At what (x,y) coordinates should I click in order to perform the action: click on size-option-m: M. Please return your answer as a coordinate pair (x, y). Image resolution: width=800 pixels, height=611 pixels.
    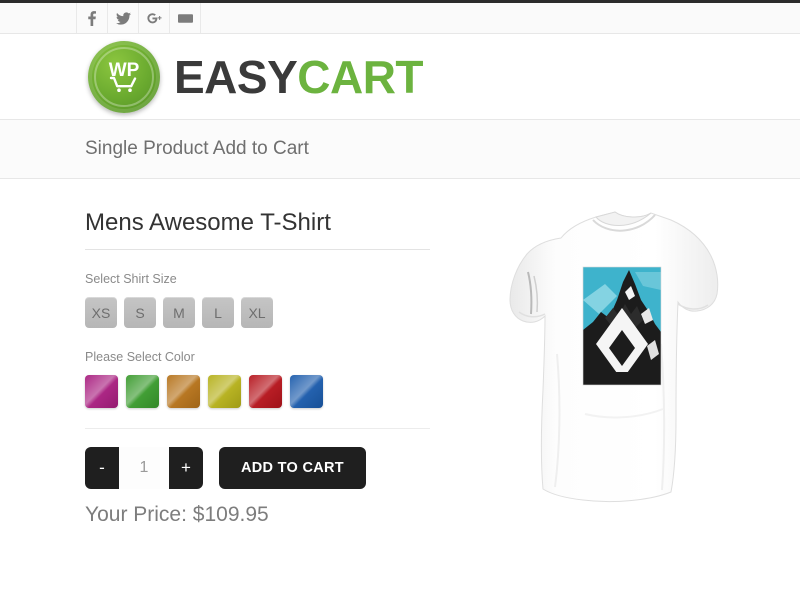
    Looking at the image, I should click on (179, 312).